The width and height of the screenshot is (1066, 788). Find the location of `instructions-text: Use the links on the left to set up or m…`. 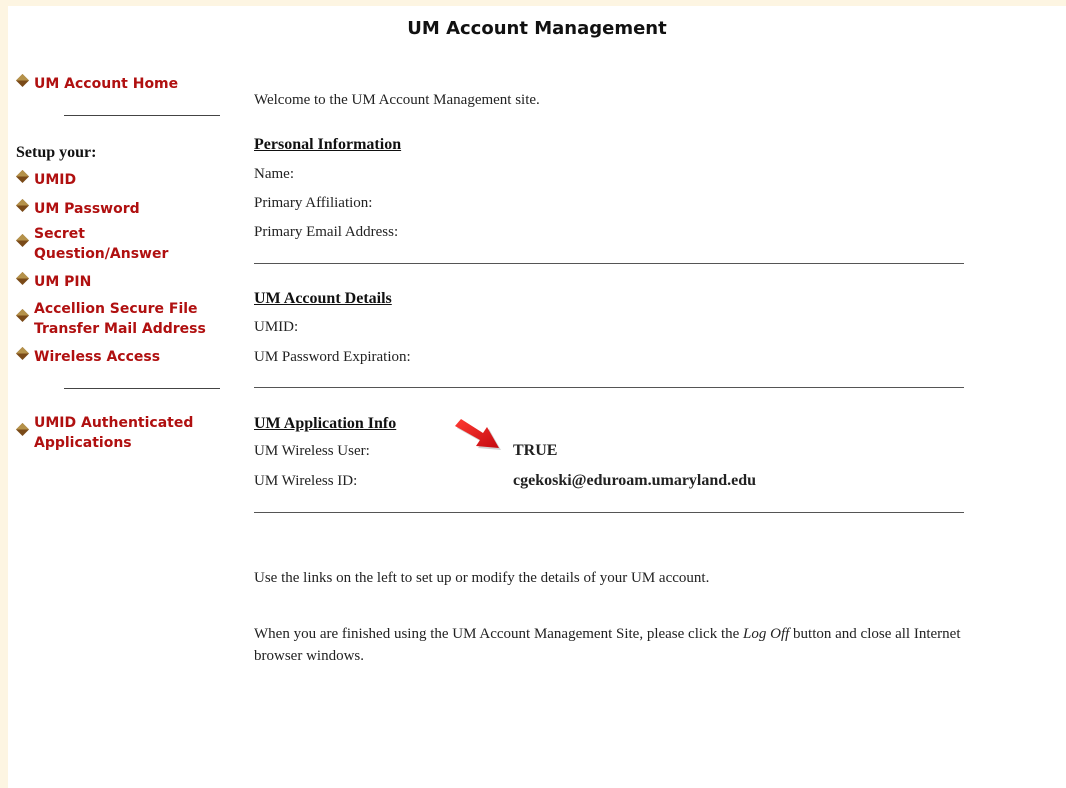

instructions-text: Use the links on the left to set up or m… is located at coordinates (482, 578).